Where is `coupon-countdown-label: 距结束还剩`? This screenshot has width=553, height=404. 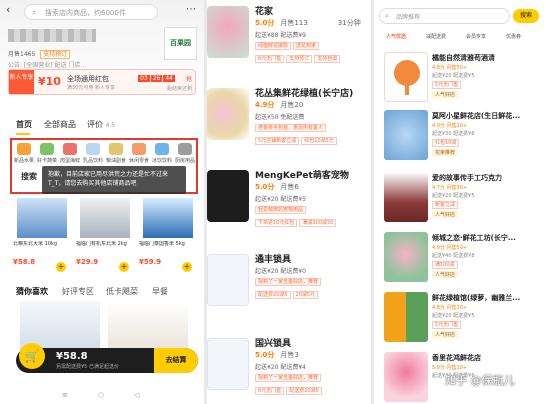
coupon-countdown-label: 距结束还剩 is located at coordinates (179, 89).